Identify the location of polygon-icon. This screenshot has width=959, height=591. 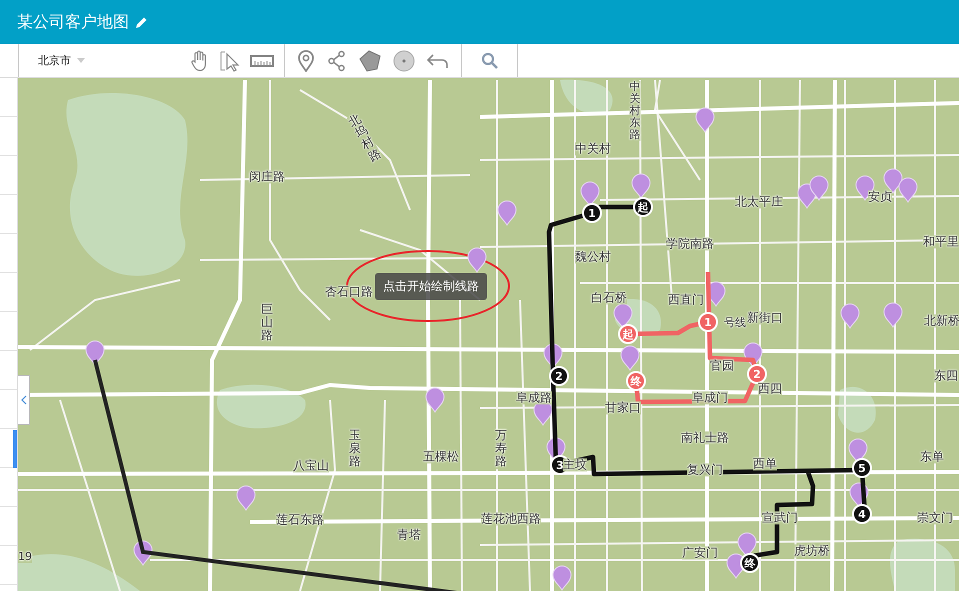
(370, 61).